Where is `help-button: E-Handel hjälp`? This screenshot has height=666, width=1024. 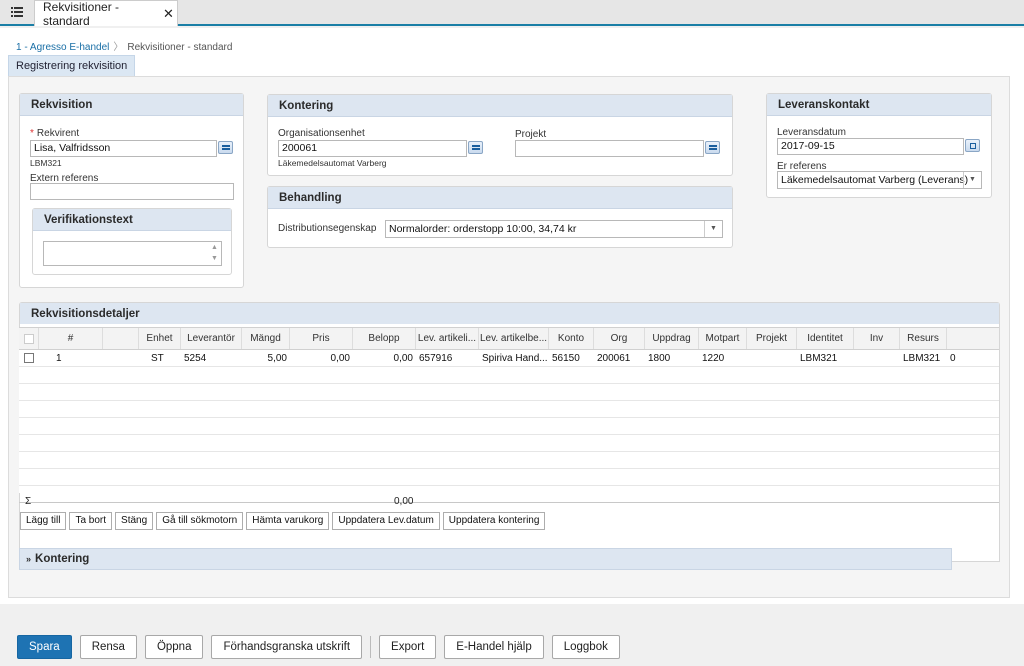
help-button: E-Handel hjälp is located at coordinates (494, 647).